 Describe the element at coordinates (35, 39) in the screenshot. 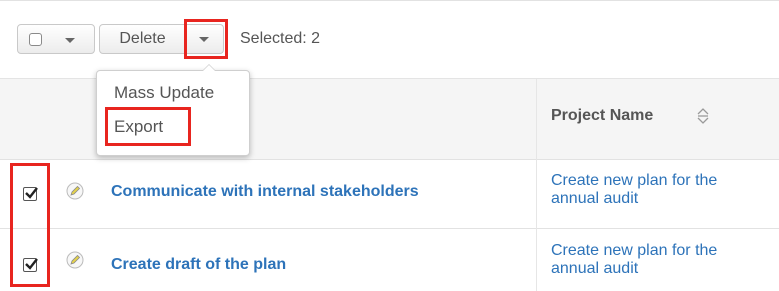

I see `checkbox-icon` at that location.